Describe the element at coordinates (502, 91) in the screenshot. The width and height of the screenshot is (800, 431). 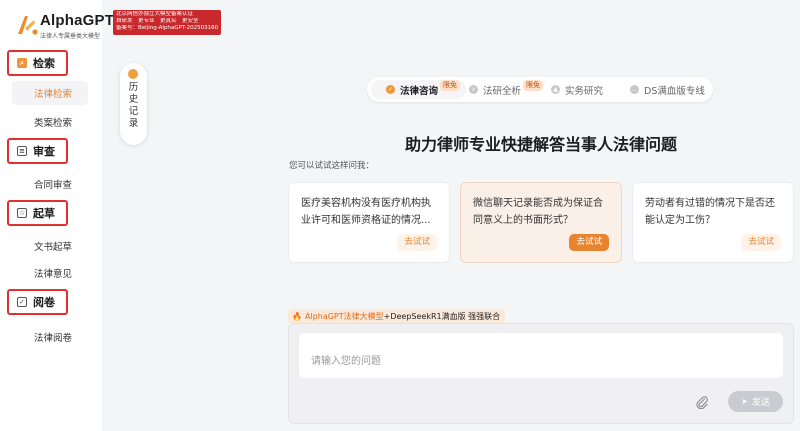
I see `tab-label: 法研全析` at that location.